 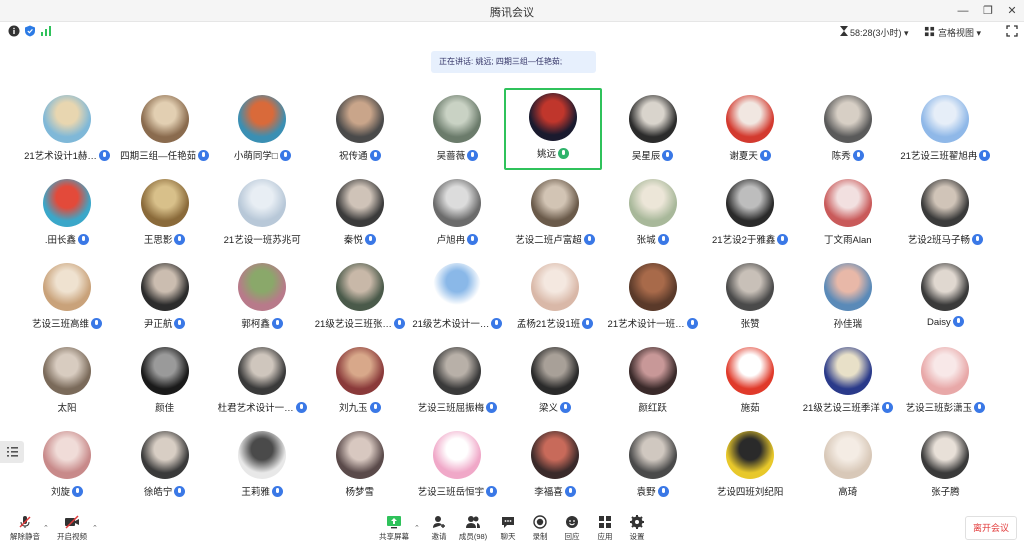 What do you see at coordinates (25, 528) in the screenshot?
I see `unmute-button: 解除静音` at bounding box center [25, 528].